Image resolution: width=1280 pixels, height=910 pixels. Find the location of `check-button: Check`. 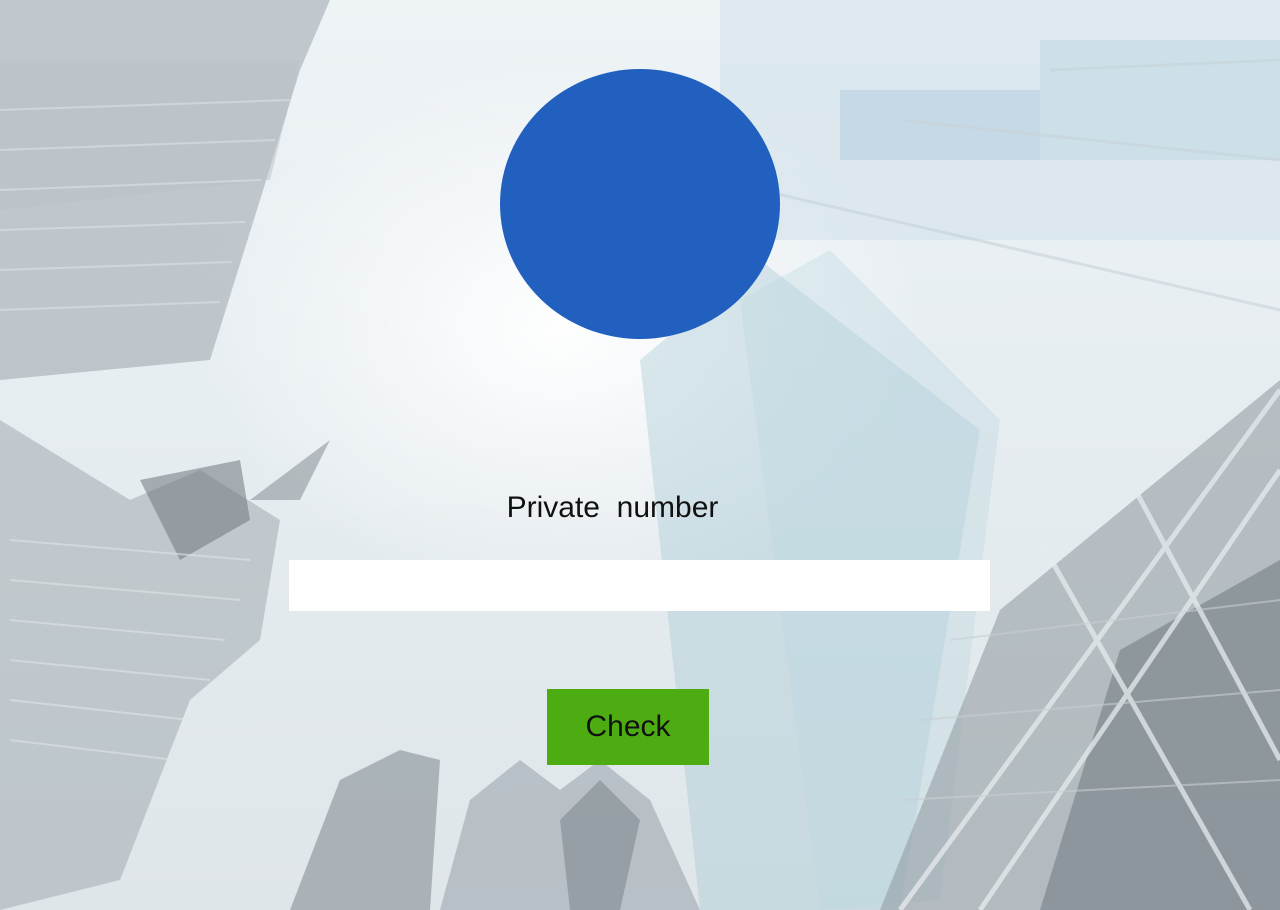

check-button: Check is located at coordinates (628, 727).